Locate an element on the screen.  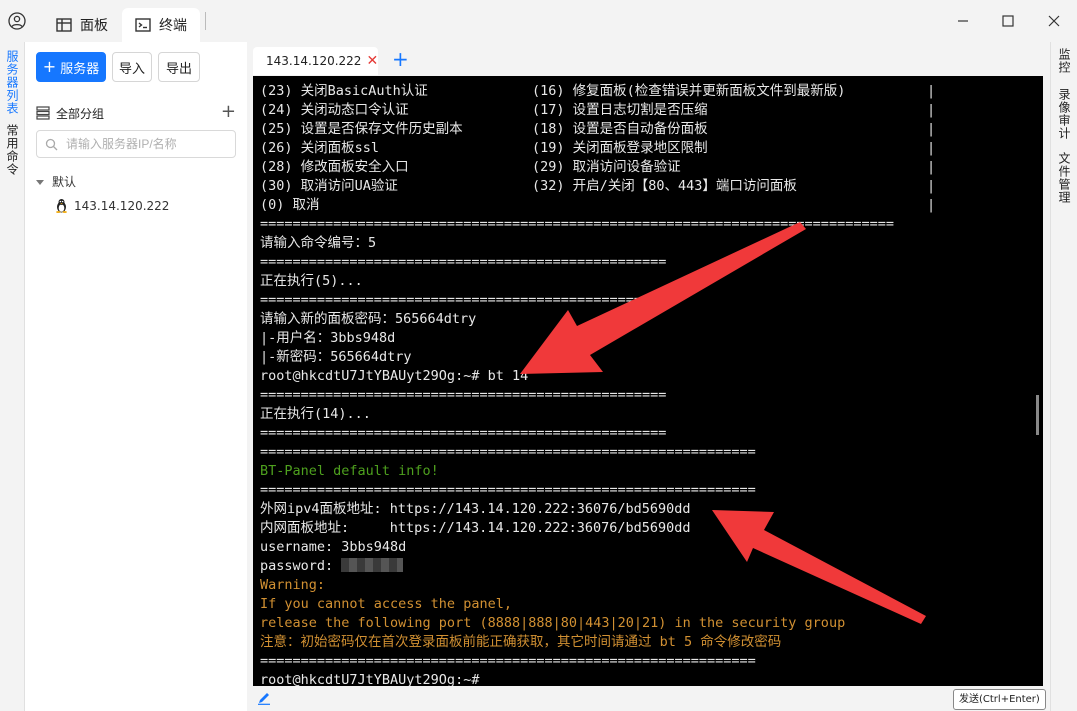
tab-terminal-label: 终端 is located at coordinates (173, 26).